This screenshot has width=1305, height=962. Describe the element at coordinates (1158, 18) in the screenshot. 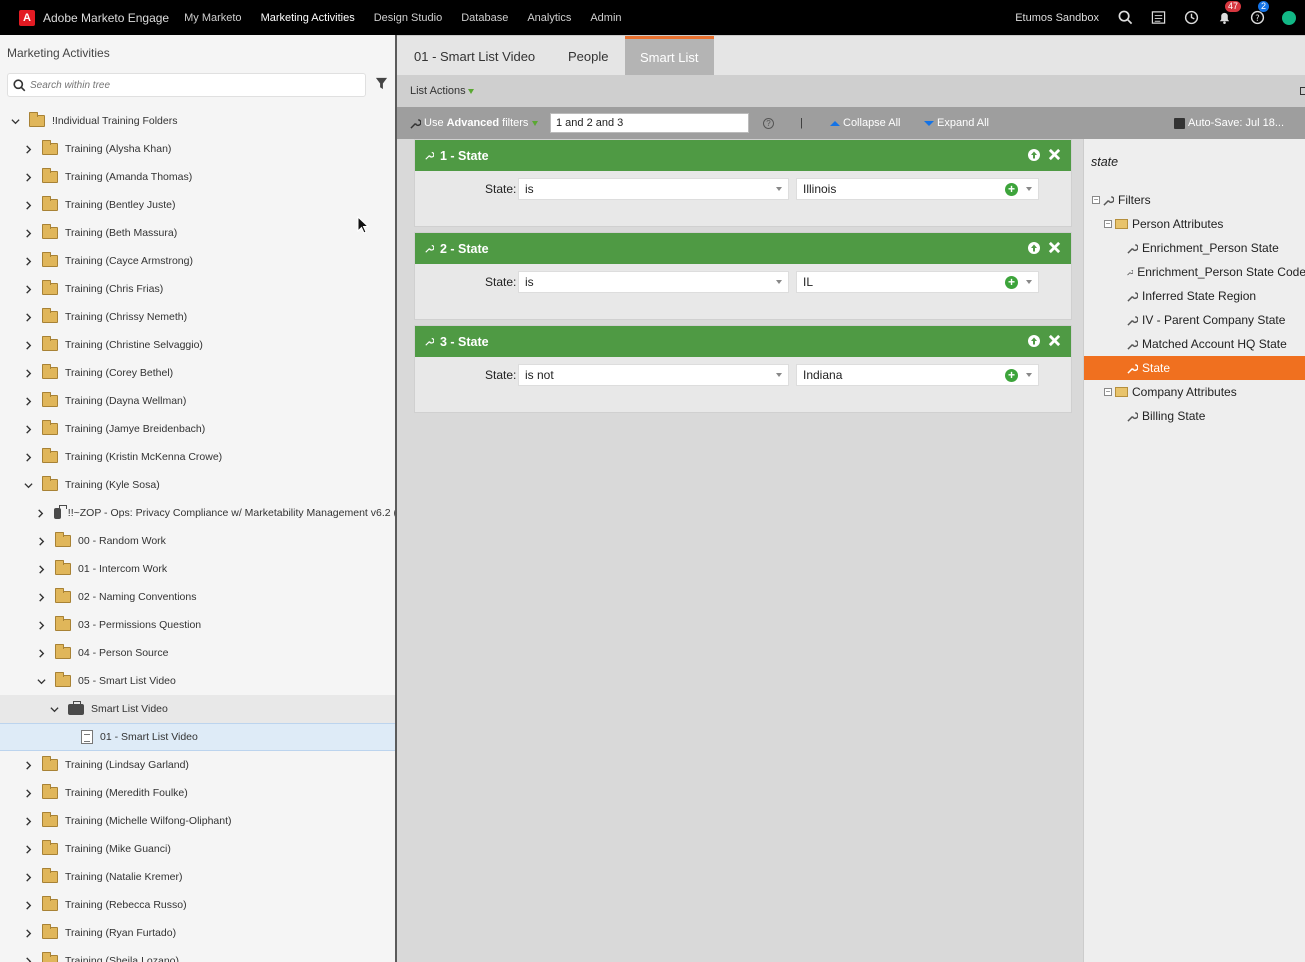

I see `task-list-icon` at that location.